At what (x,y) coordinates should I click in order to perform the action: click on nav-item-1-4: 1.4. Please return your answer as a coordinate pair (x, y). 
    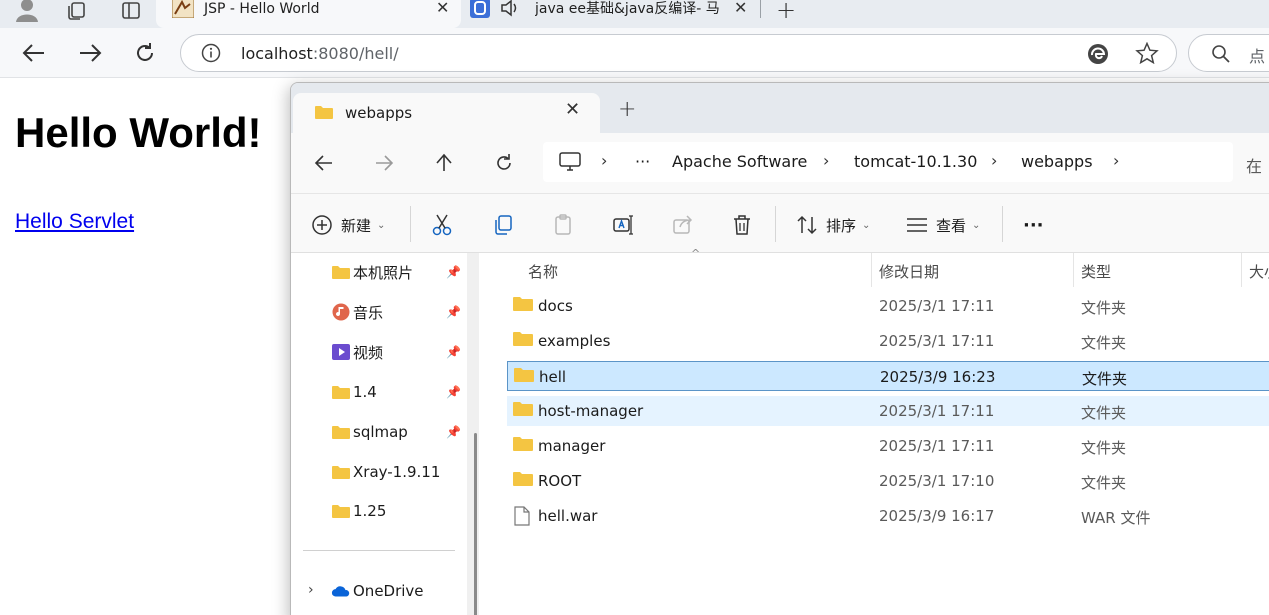
    Looking at the image, I should click on (354, 392).